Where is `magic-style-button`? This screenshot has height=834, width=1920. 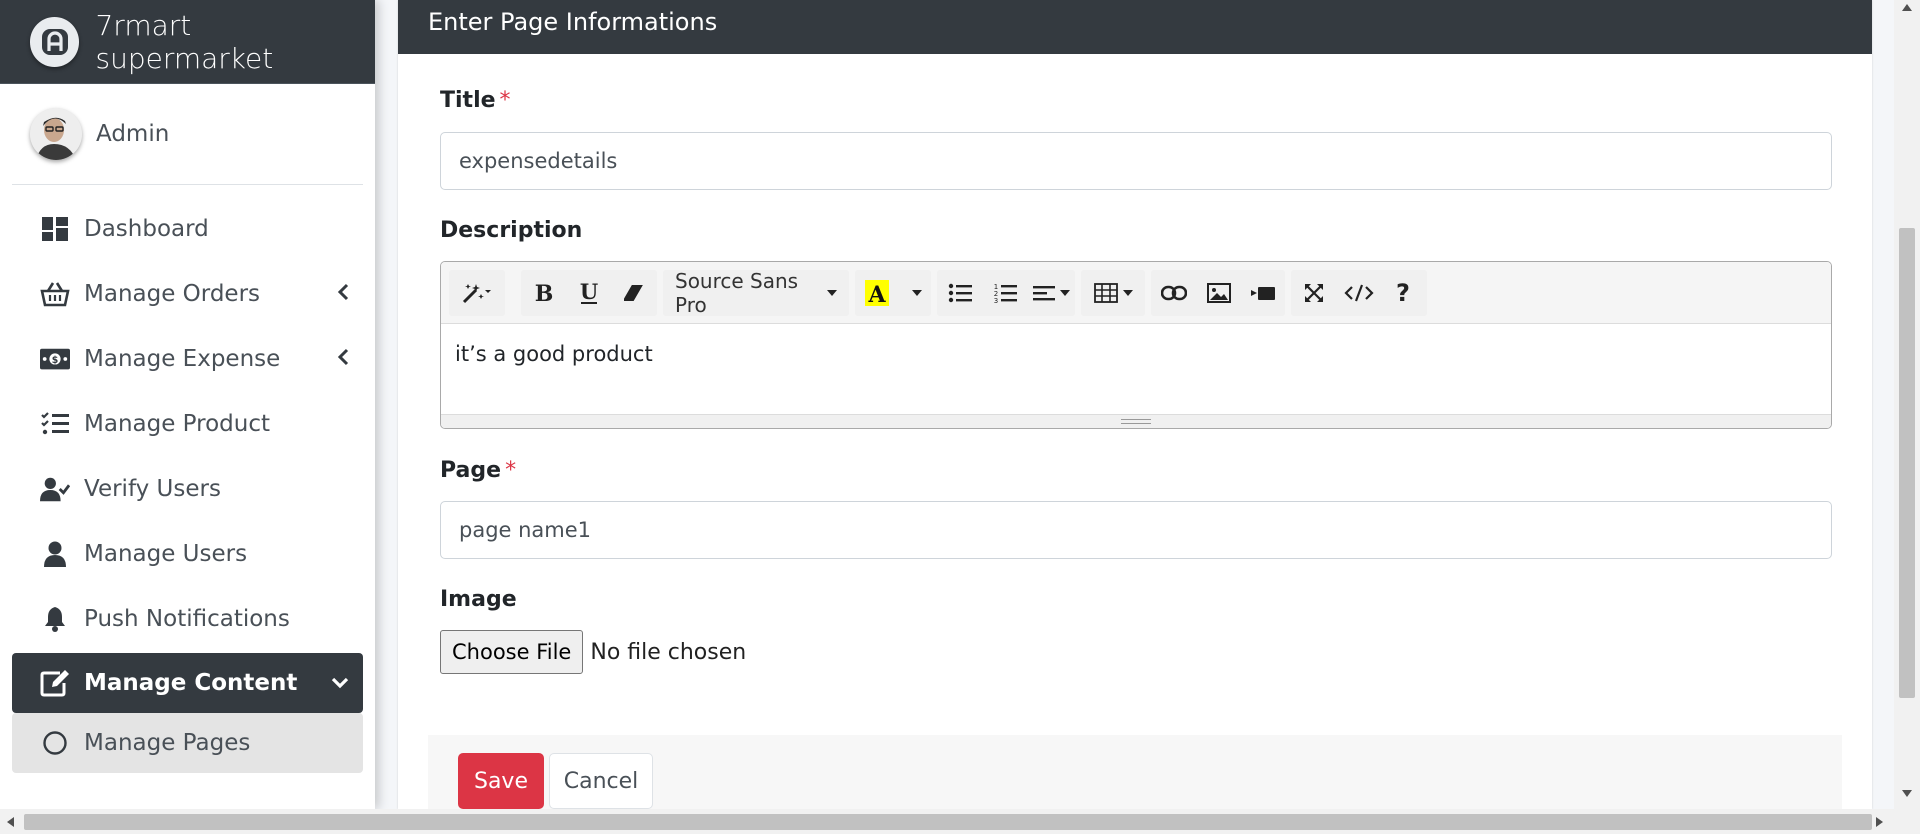 magic-style-button is located at coordinates (477, 293).